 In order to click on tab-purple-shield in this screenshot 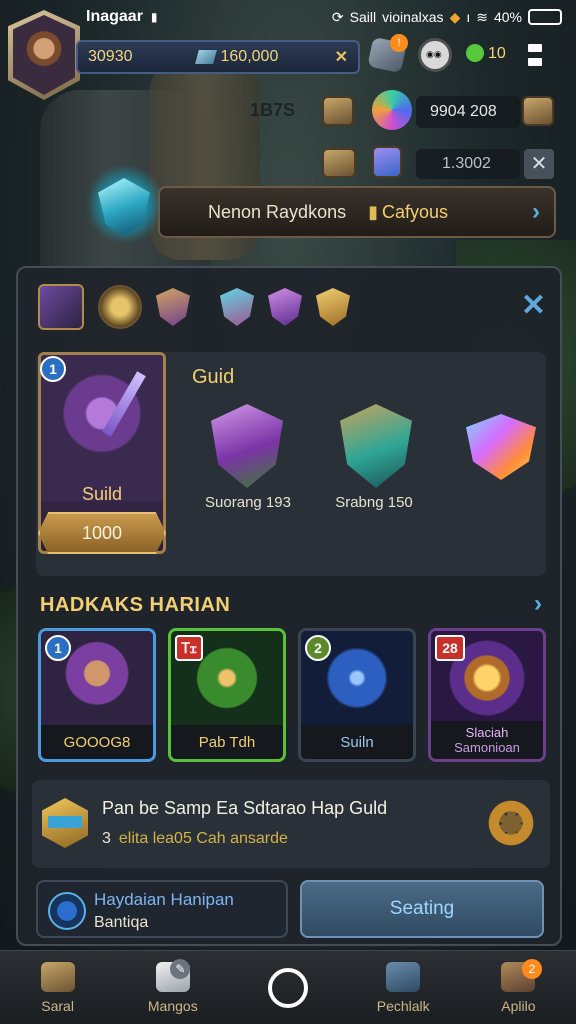, I will do `click(173, 307)`.